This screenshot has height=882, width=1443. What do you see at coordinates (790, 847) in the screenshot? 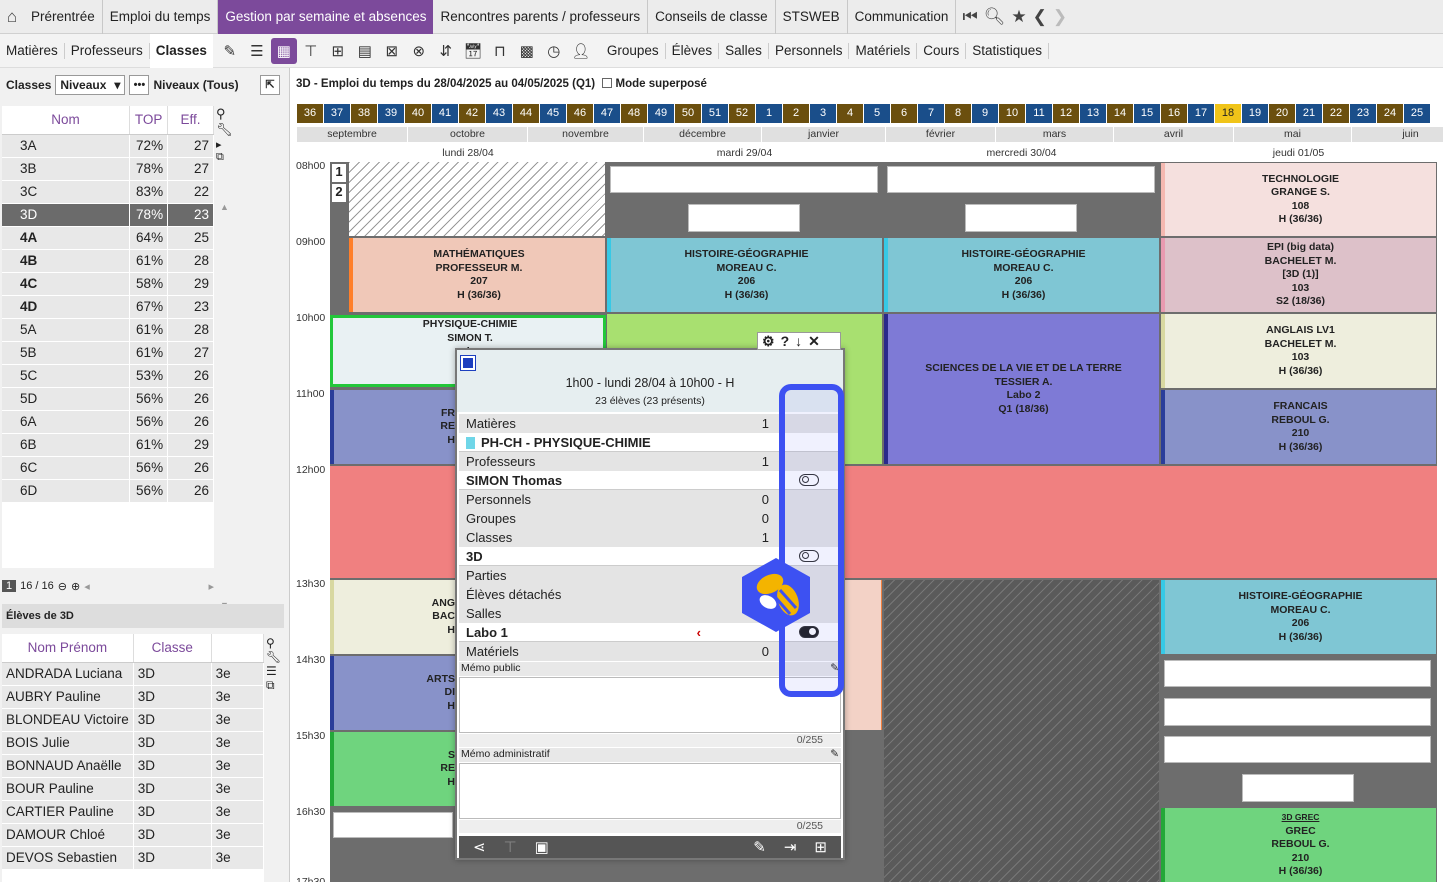
I see `move-out-icon: ⇥` at bounding box center [790, 847].